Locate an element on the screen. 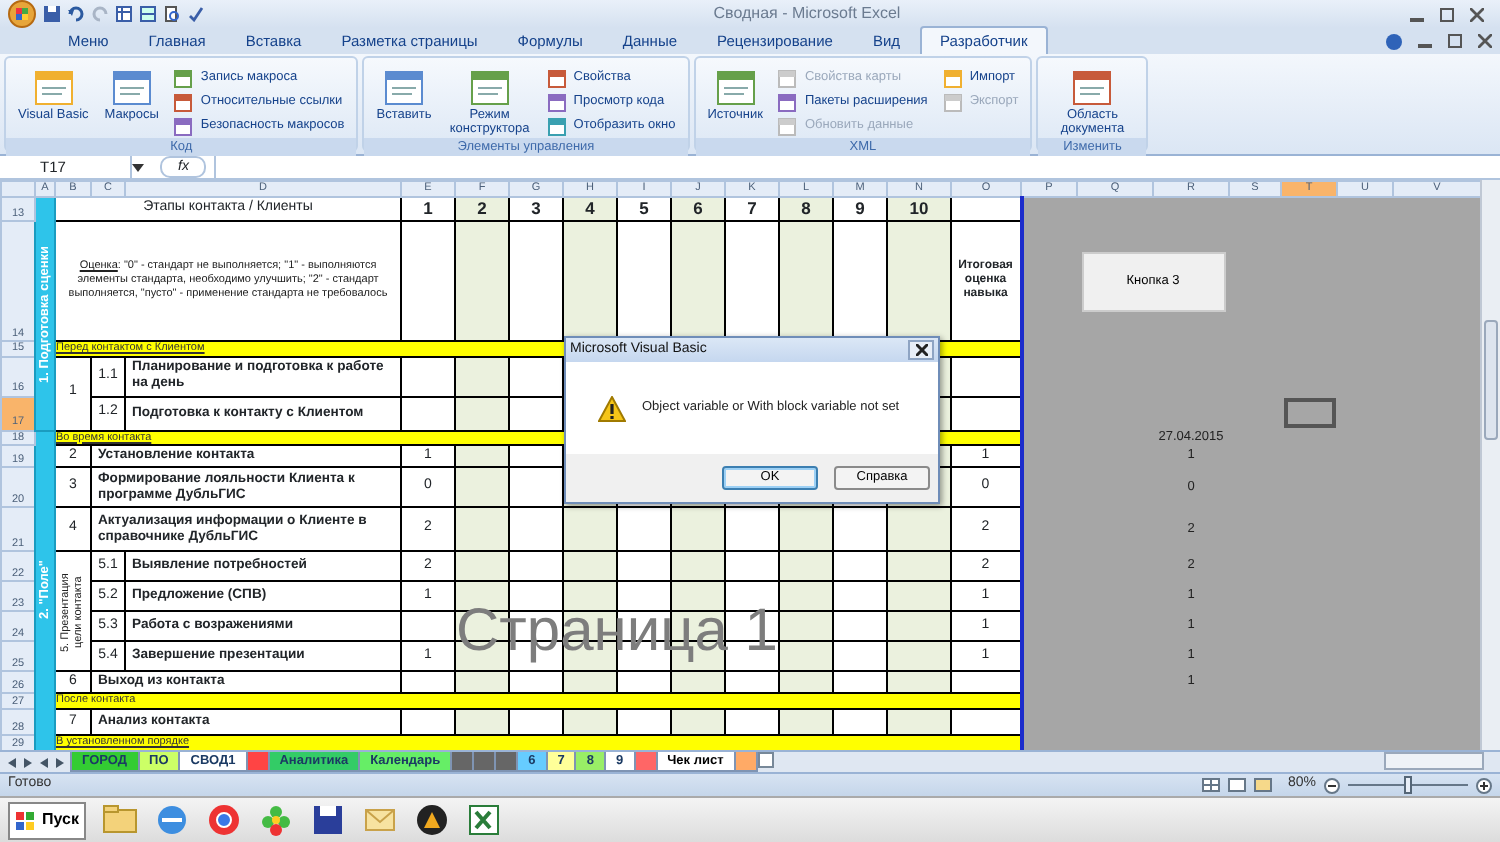 The height and width of the screenshot is (842, 1500). folder-icon is located at coordinates (120, 820).